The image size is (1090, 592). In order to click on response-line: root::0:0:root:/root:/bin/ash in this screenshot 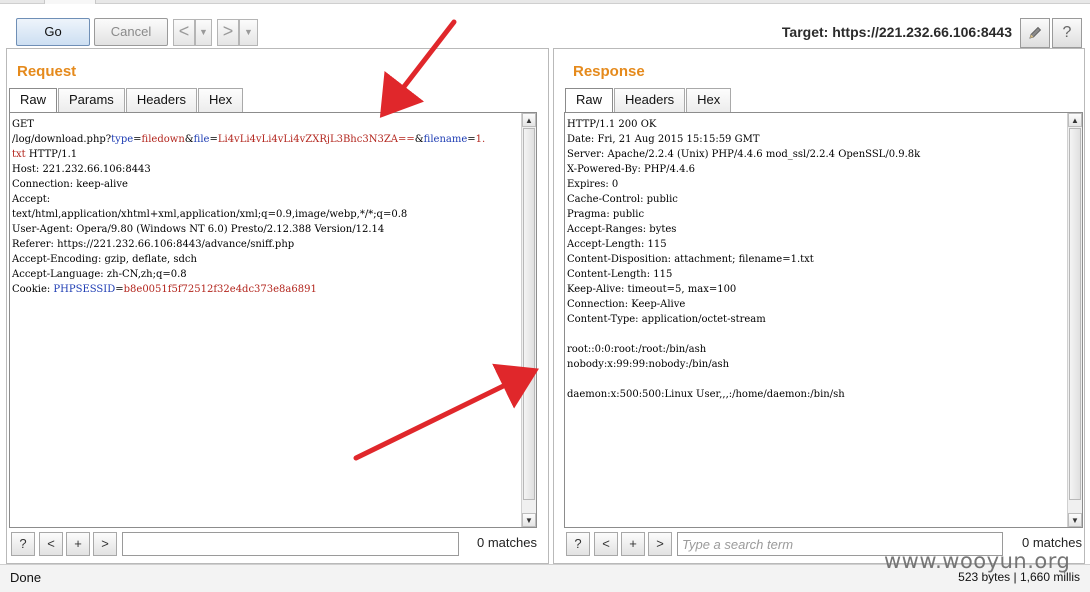, I will do `click(637, 349)`.